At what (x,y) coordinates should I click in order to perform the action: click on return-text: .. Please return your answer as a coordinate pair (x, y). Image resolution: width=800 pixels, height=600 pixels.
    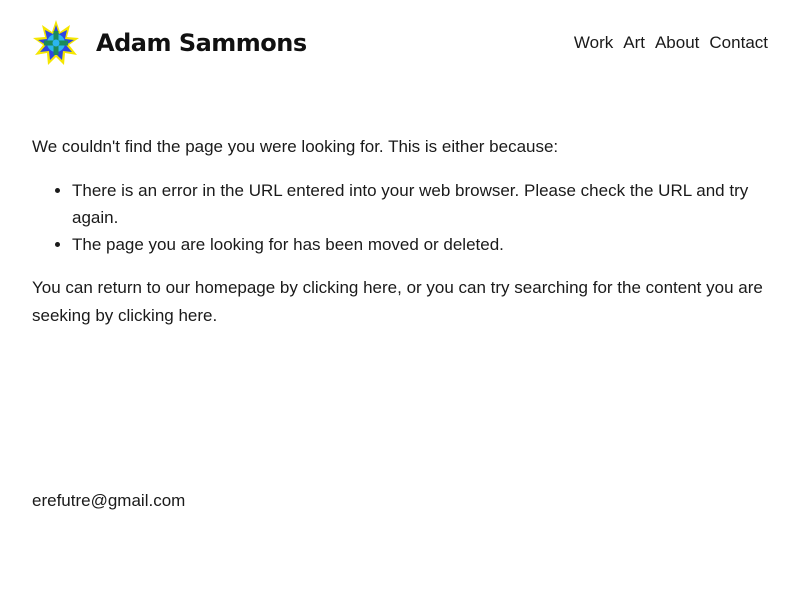
    Looking at the image, I should click on (215, 315).